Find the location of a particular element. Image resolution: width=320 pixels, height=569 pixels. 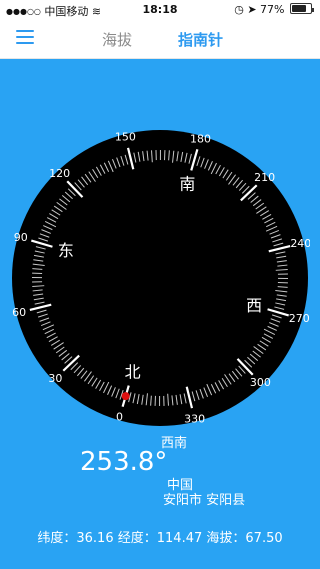

cardinal-west: 西 is located at coordinates (254, 305).